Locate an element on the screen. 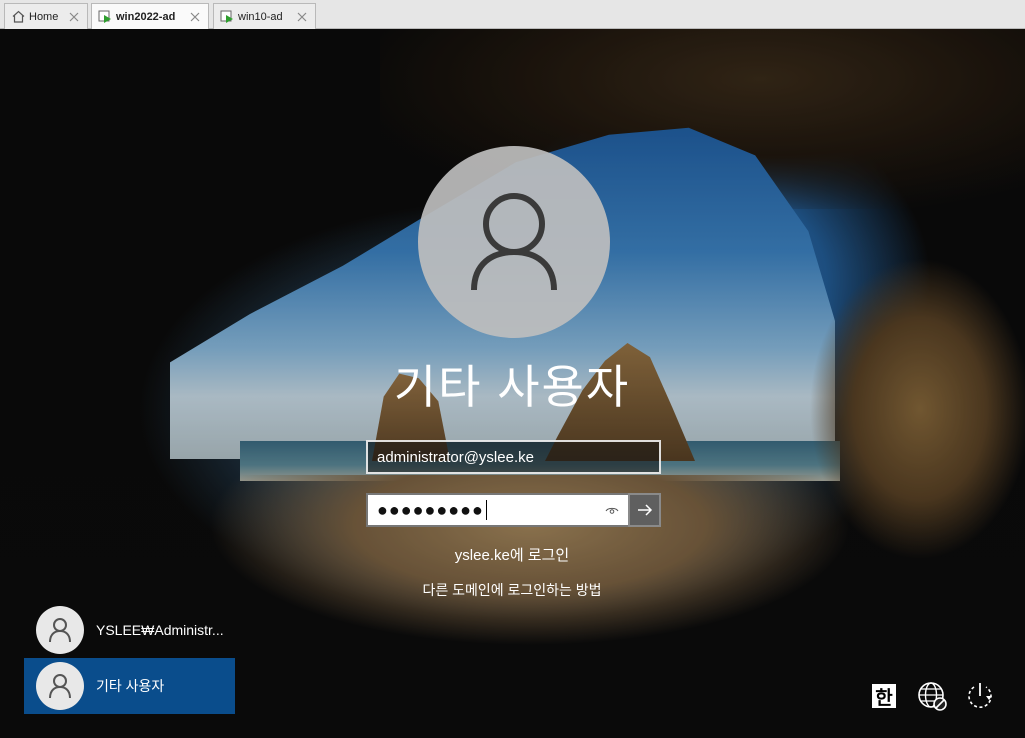 The image size is (1025, 738). password-row: ●●●●●●●●● is located at coordinates (513, 510).